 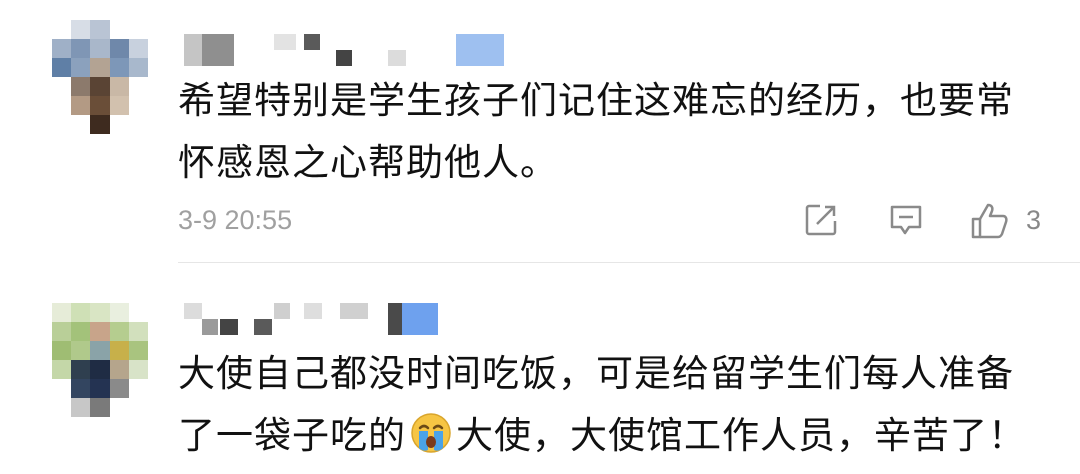 I want to click on like-count: 3, so click(x=1034, y=220).